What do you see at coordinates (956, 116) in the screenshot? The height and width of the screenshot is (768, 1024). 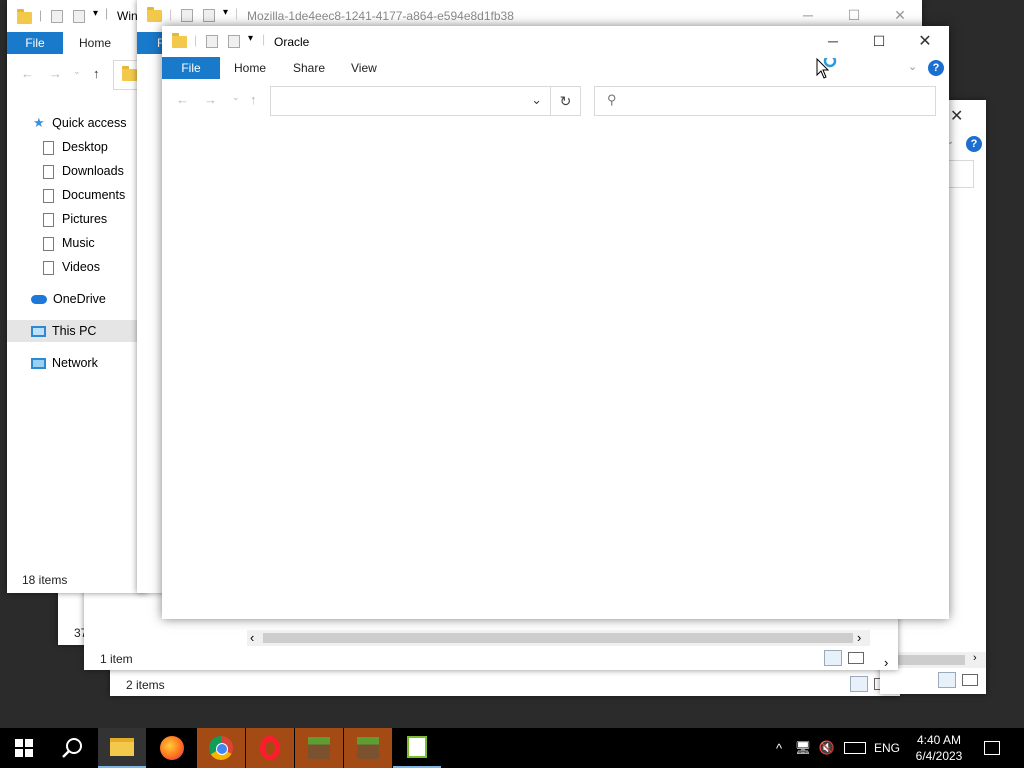 I see `close-icon: ✕` at bounding box center [956, 116].